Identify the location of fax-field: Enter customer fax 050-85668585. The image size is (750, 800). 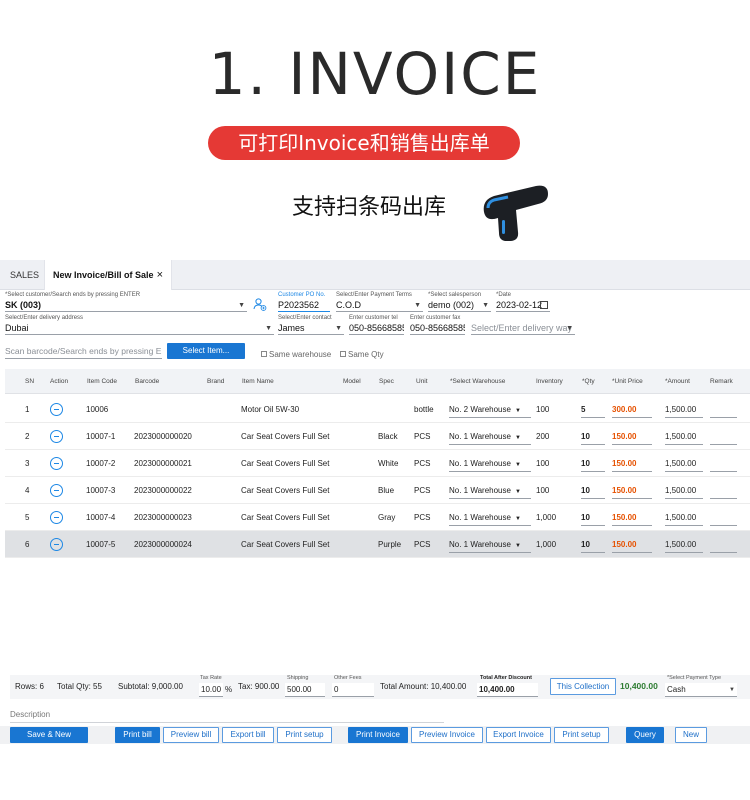
(437, 324).